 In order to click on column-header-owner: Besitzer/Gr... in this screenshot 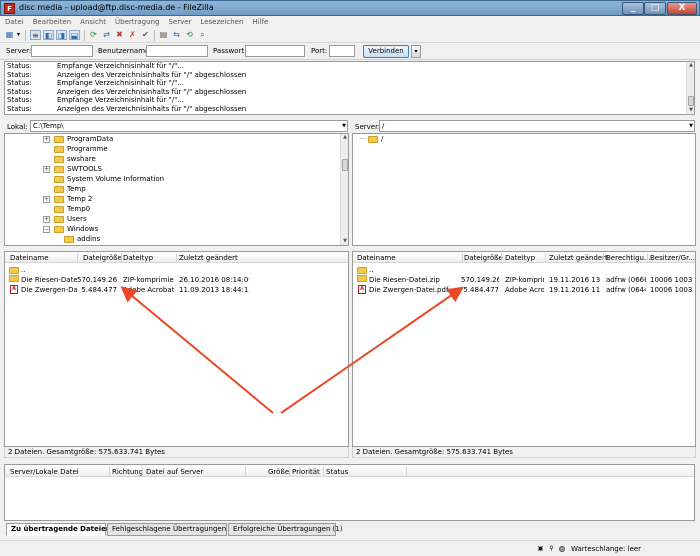, I will do `click(672, 258)`.